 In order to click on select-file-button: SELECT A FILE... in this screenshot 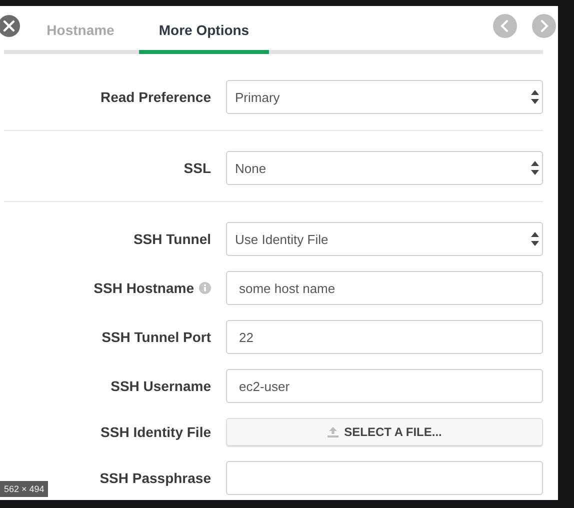, I will do `click(384, 432)`.